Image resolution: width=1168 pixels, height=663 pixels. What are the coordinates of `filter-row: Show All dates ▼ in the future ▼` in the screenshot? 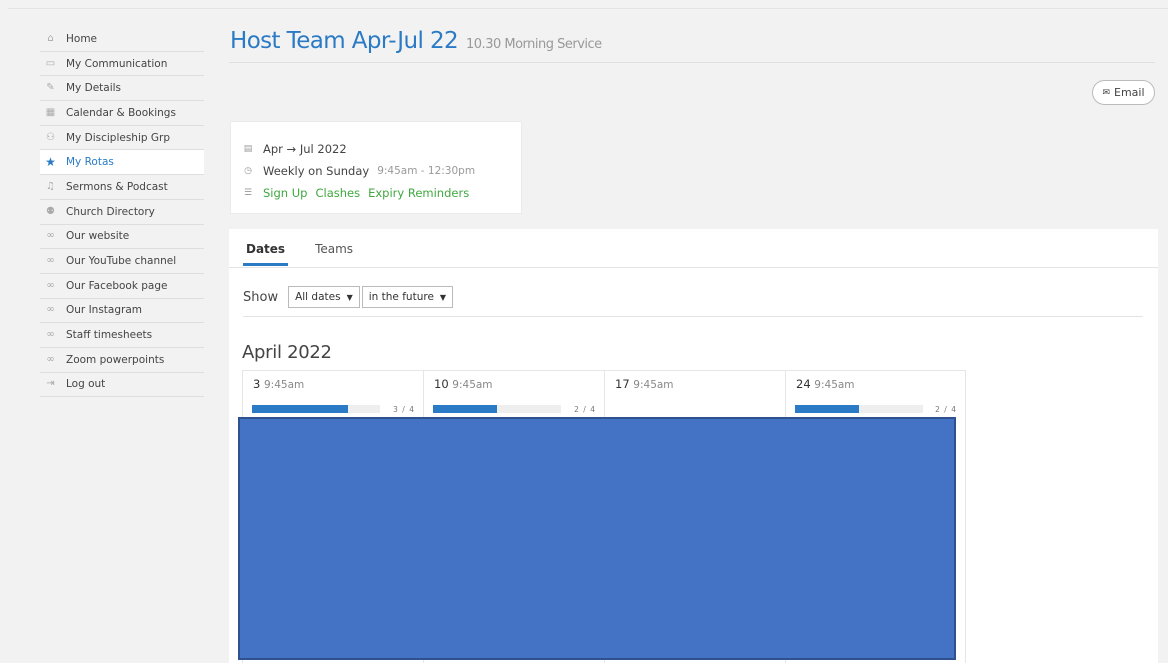 It's located at (348, 297).